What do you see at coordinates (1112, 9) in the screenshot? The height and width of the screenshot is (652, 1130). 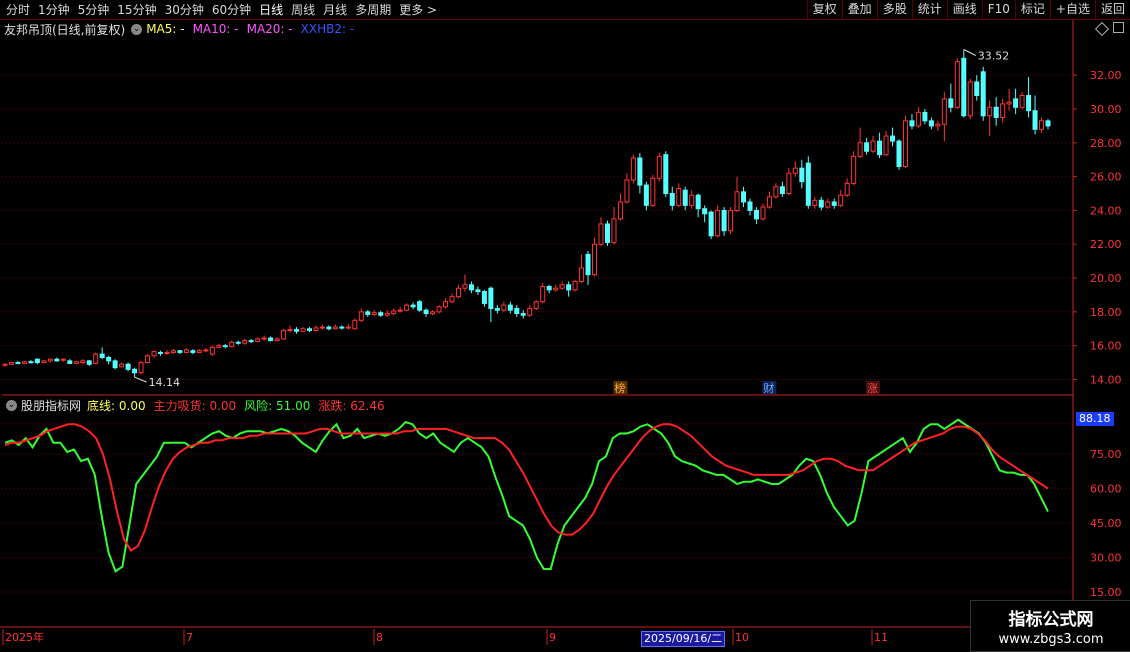 I see `toolbar-button-8: 返回` at bounding box center [1112, 9].